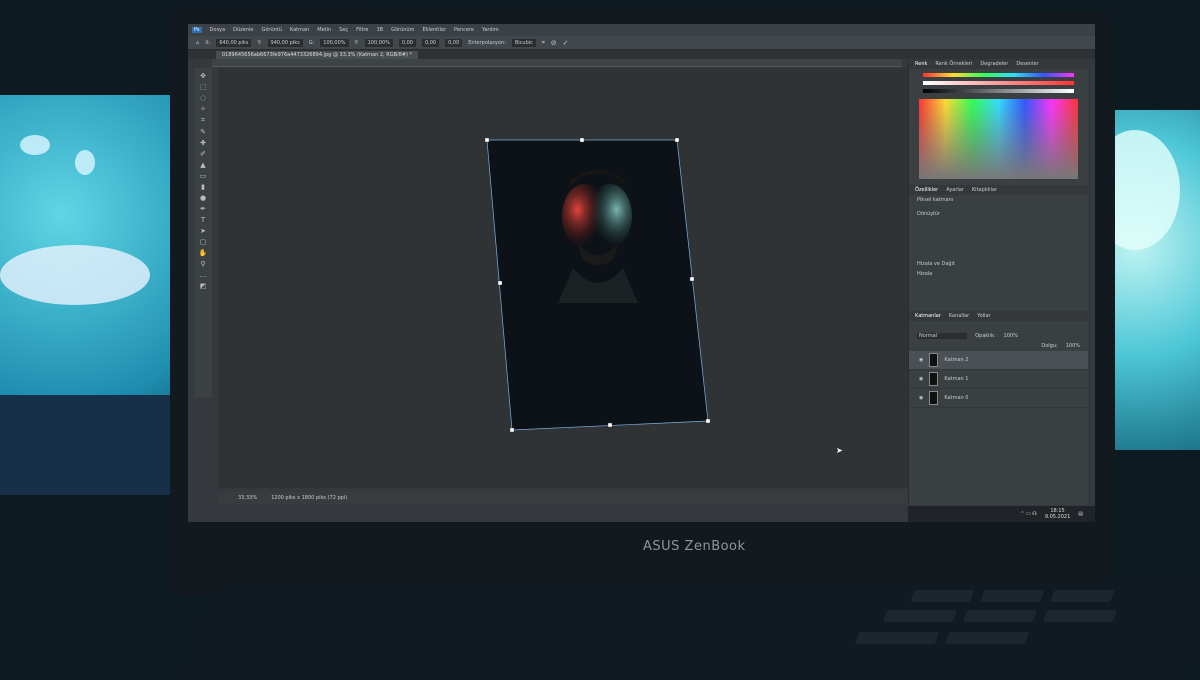  I want to click on menu-katman: Katman, so click(299, 30).